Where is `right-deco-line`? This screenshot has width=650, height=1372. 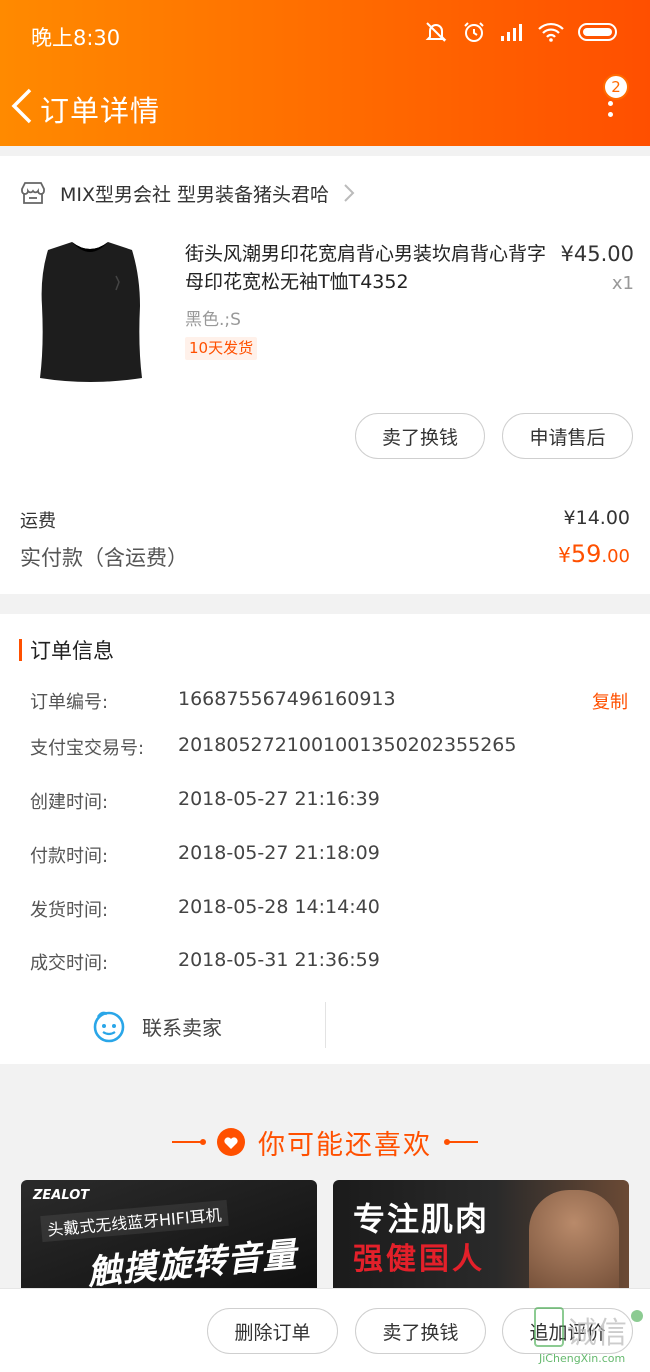
right-deco-line is located at coordinates (461, 1142).